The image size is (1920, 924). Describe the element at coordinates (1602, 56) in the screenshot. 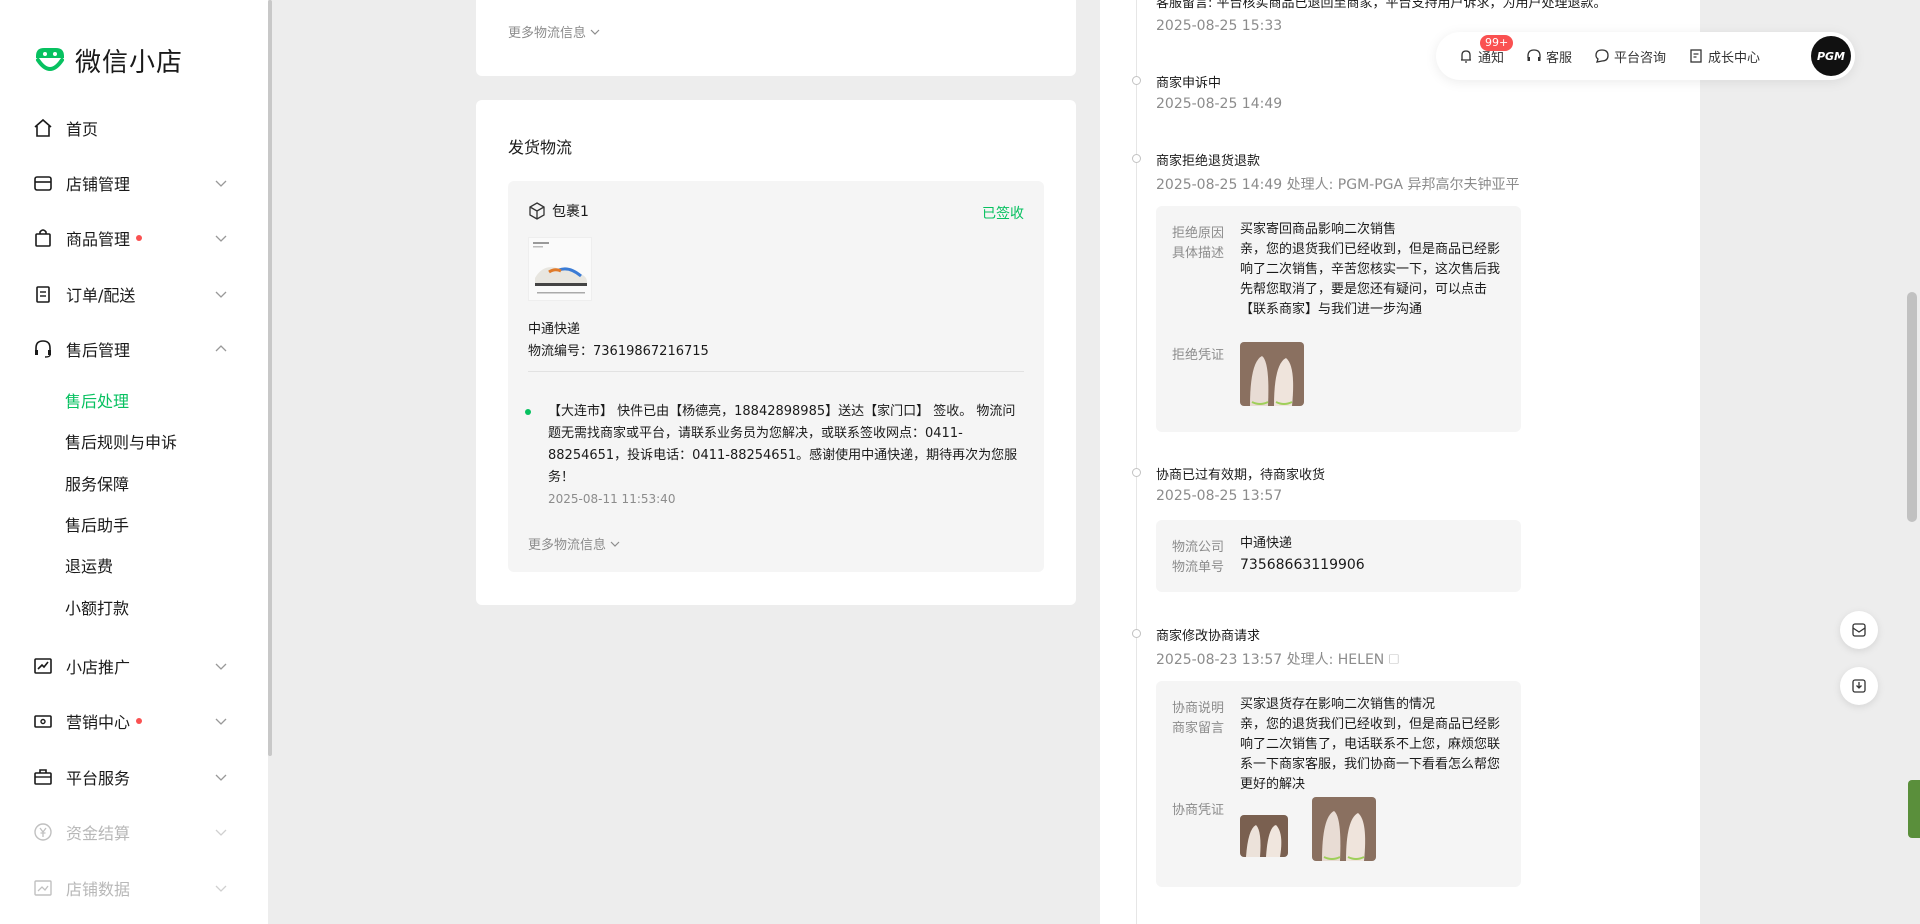

I see `chat-bubble-icon` at that location.